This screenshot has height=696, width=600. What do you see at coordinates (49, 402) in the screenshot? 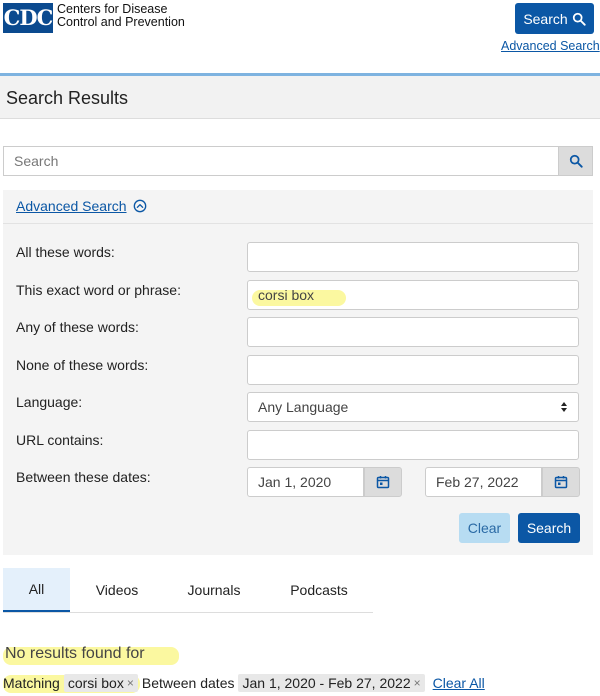
I see `language-label: Language:` at bounding box center [49, 402].